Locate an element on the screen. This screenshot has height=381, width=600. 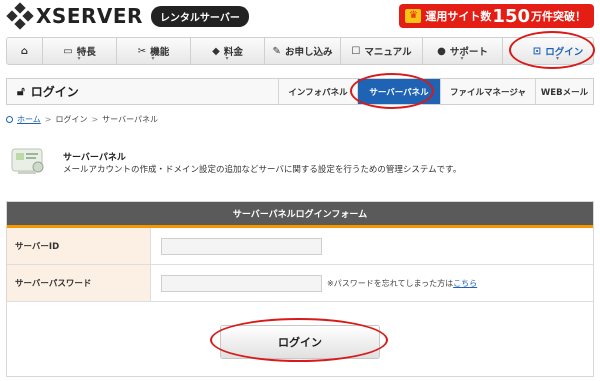
server-id-cell is located at coordinates (372, 246).